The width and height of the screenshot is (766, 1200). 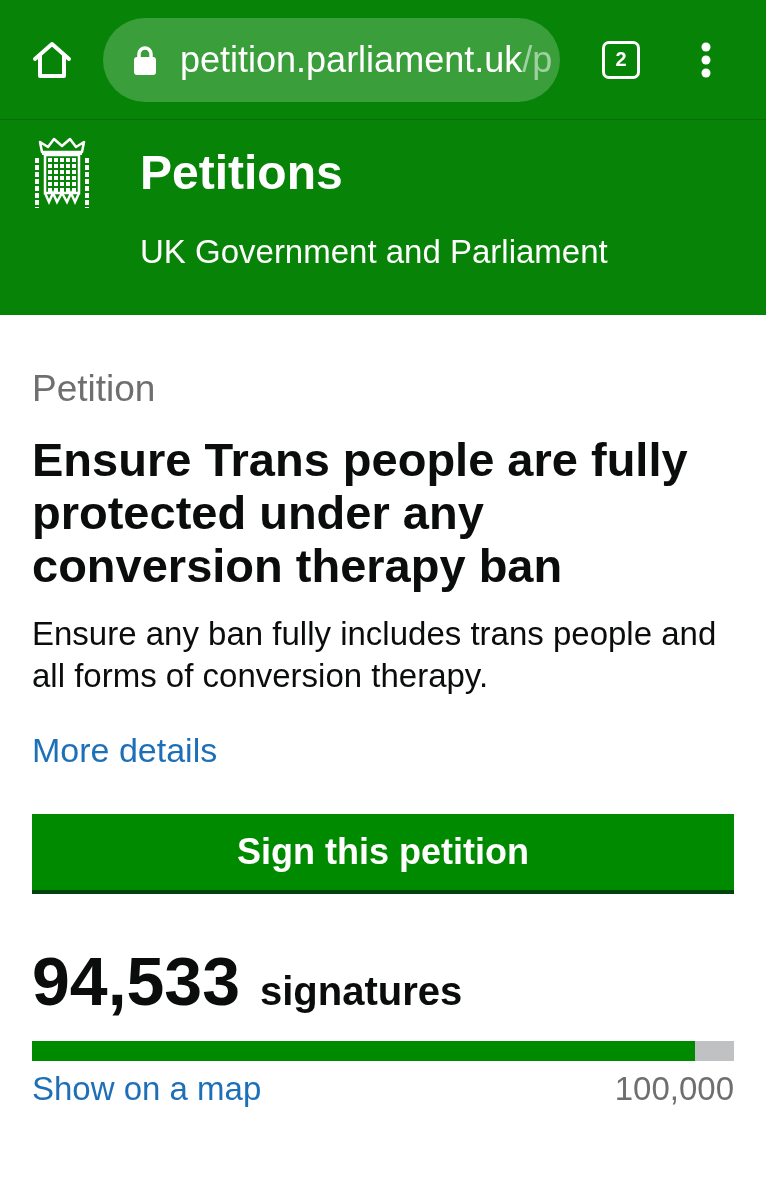 What do you see at coordinates (136, 981) in the screenshot?
I see `signature-count: 94,533` at bounding box center [136, 981].